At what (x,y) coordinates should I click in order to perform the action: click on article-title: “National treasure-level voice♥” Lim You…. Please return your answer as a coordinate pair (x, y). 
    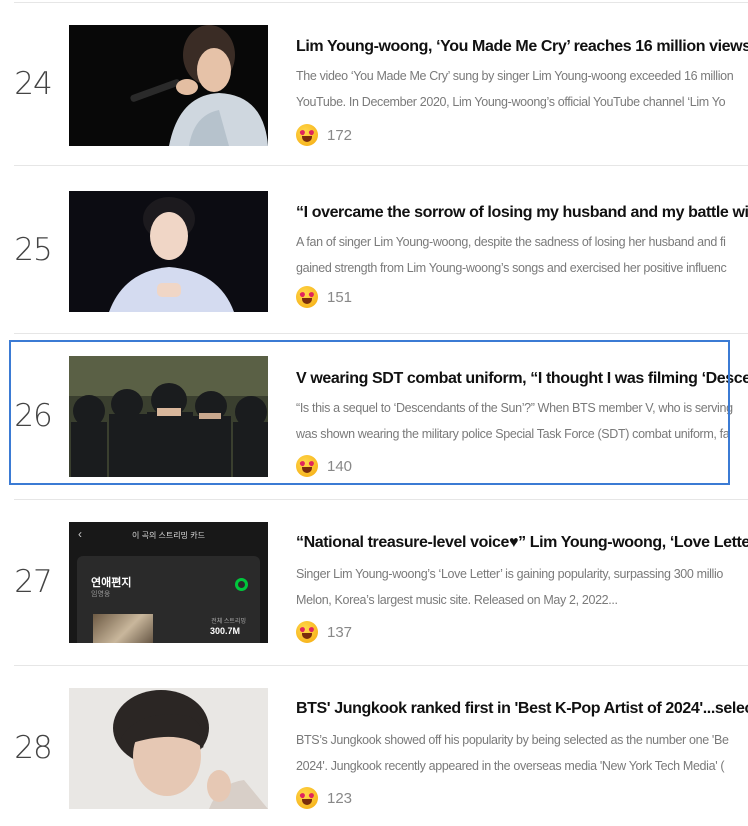
    Looking at the image, I should click on (522, 543).